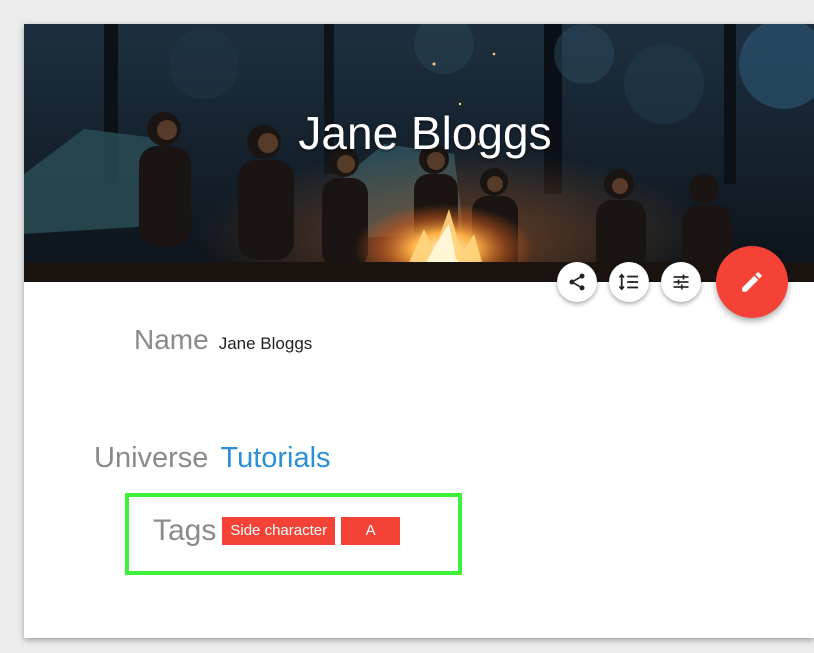 This screenshot has width=814, height=653. Describe the element at coordinates (171, 339) in the screenshot. I see `name-label: Name` at that location.